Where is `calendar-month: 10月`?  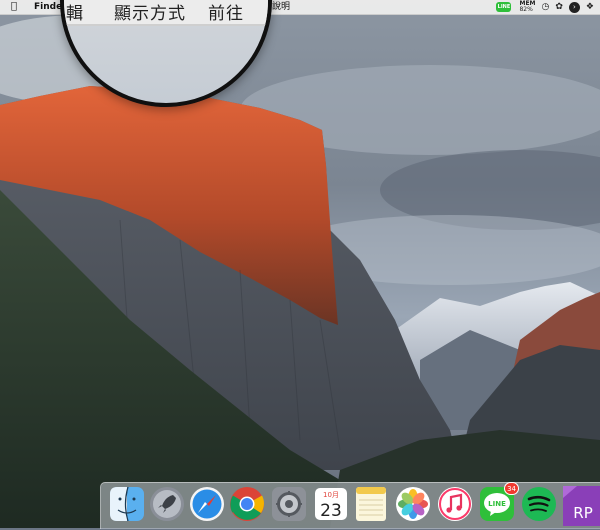 calendar-month: 10月 is located at coordinates (331, 495).